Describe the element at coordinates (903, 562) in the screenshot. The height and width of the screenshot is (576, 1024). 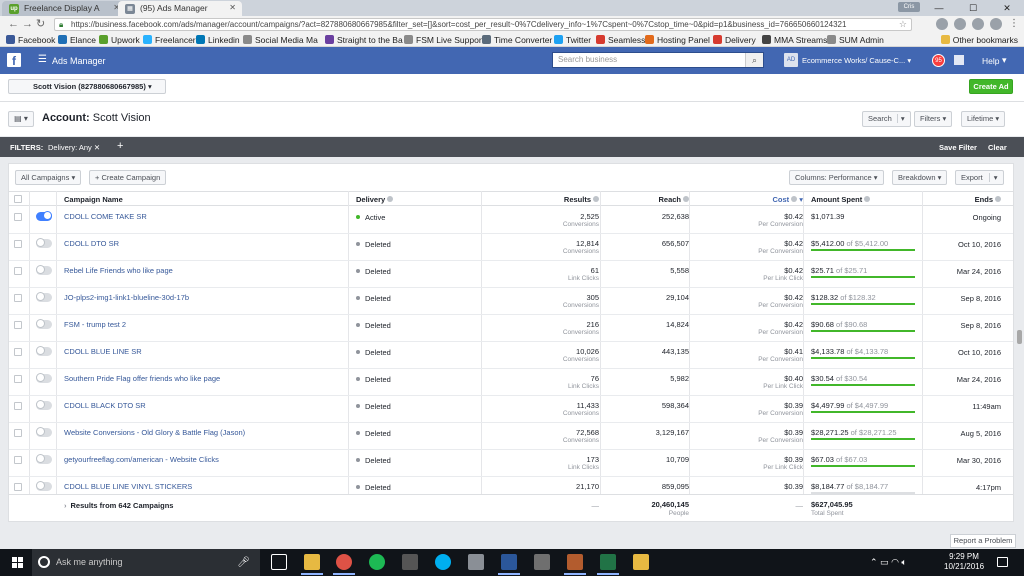
I see `volume-icon: 🔈︎` at that location.